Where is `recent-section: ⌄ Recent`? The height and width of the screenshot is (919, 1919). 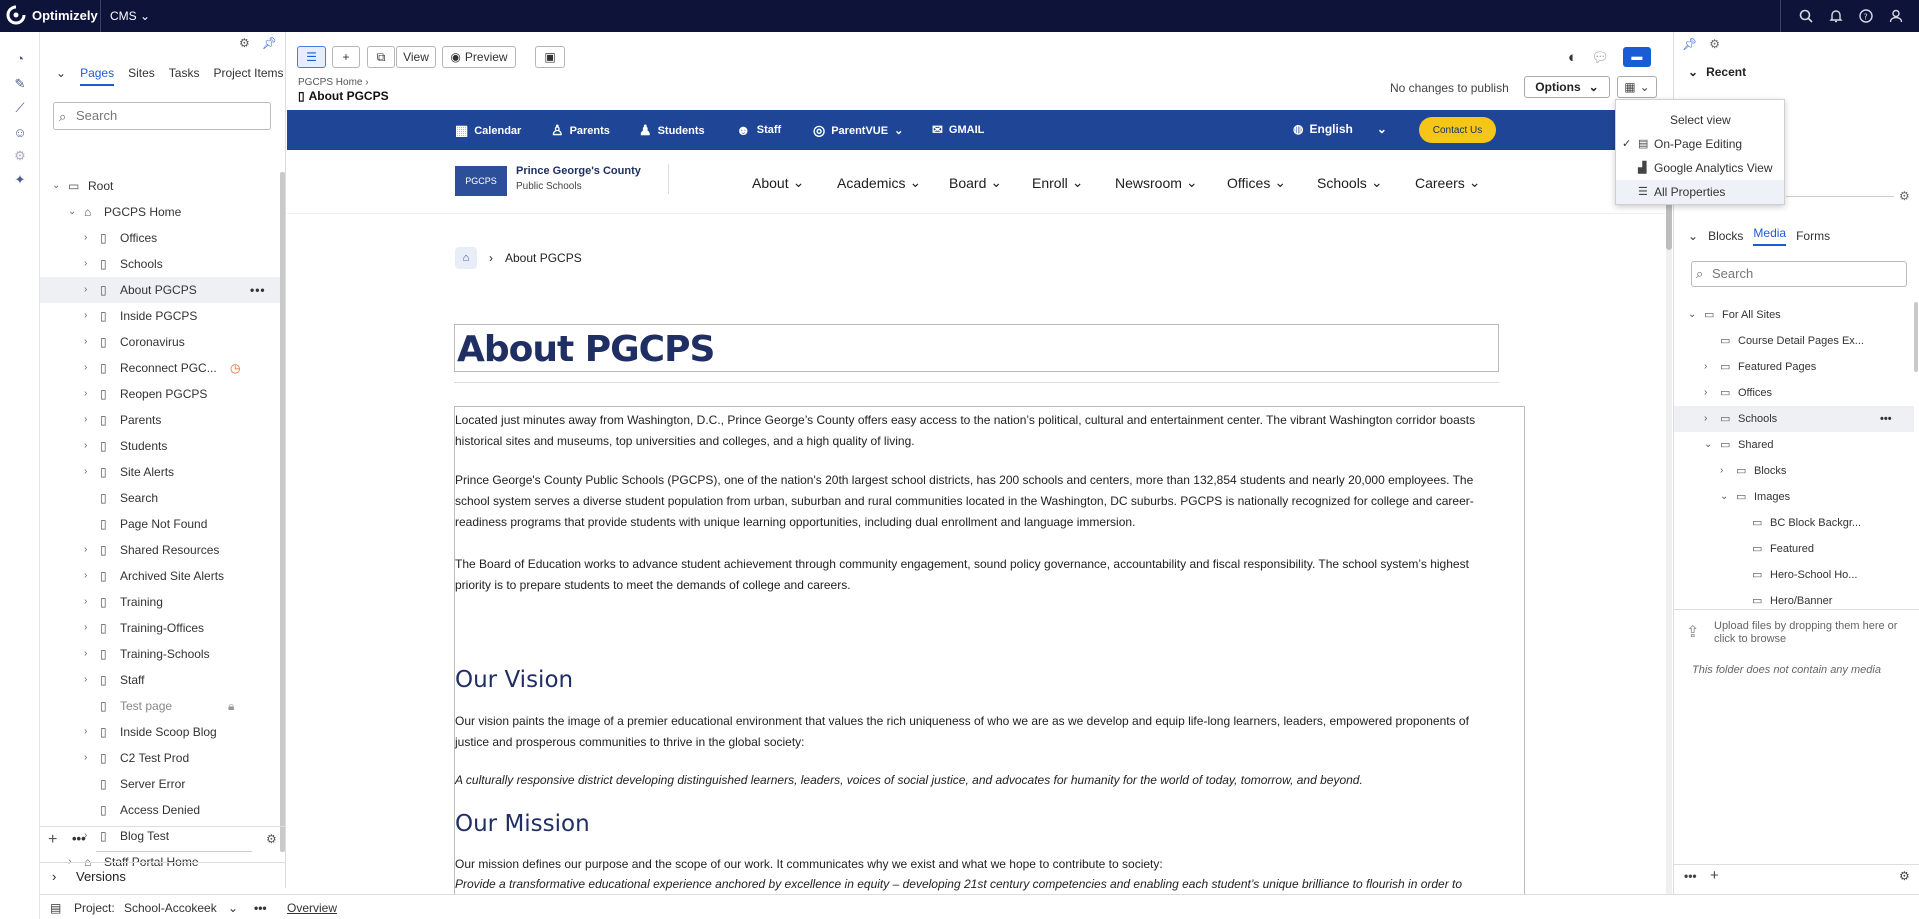
recent-section: ⌄ Recent is located at coordinates (1717, 72).